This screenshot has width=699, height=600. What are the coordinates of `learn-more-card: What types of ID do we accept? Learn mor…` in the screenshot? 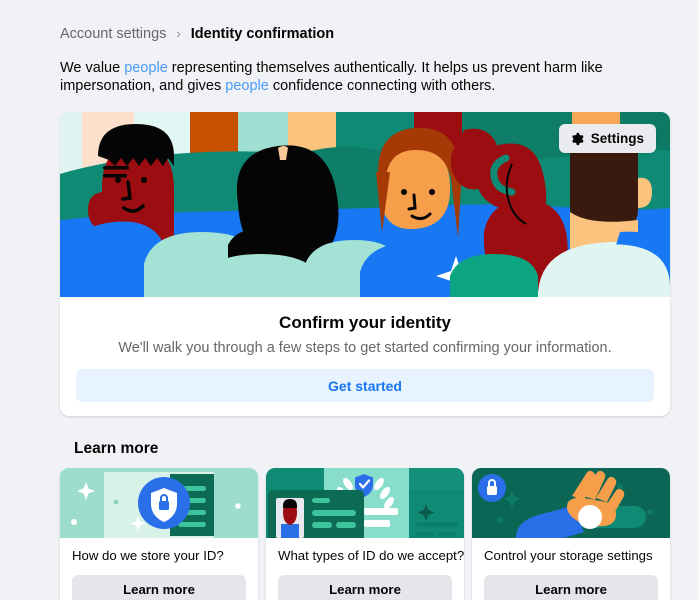 It's located at (365, 534).